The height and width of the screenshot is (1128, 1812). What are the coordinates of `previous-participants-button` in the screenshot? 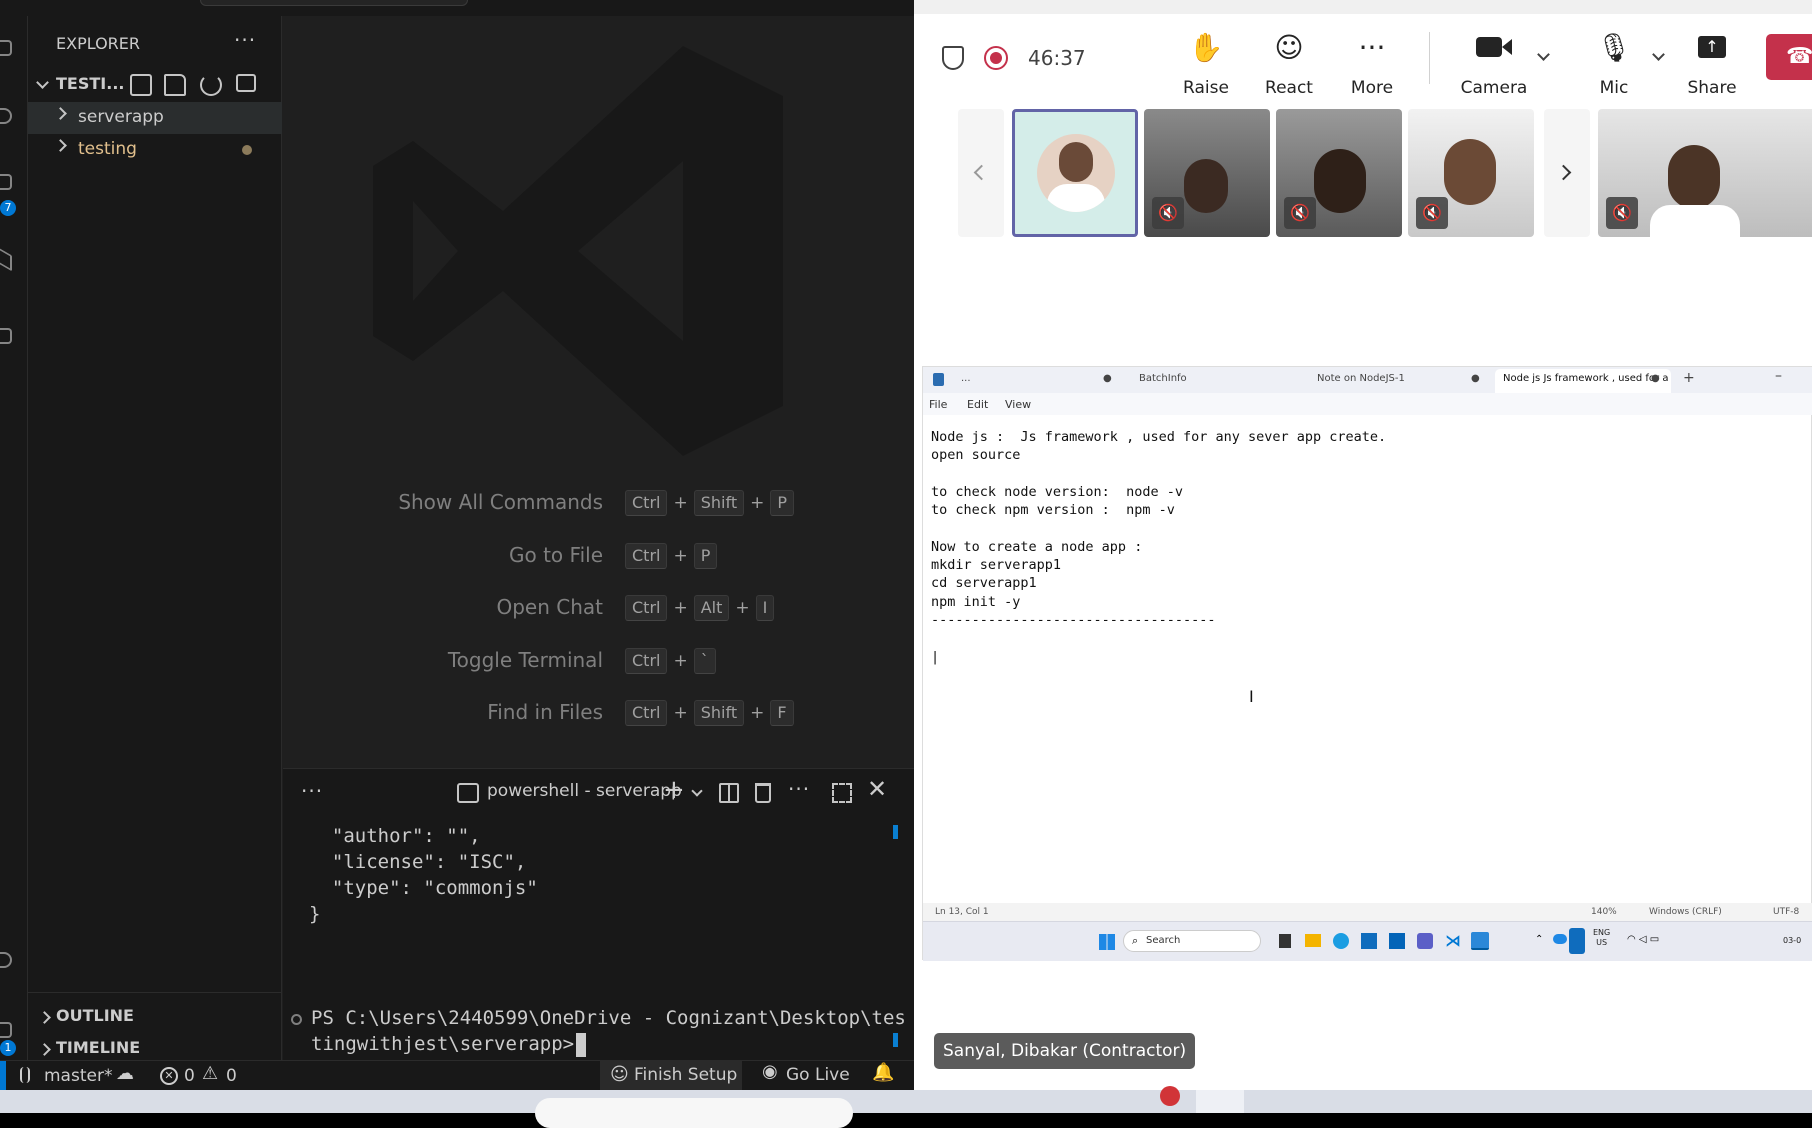 It's located at (981, 173).